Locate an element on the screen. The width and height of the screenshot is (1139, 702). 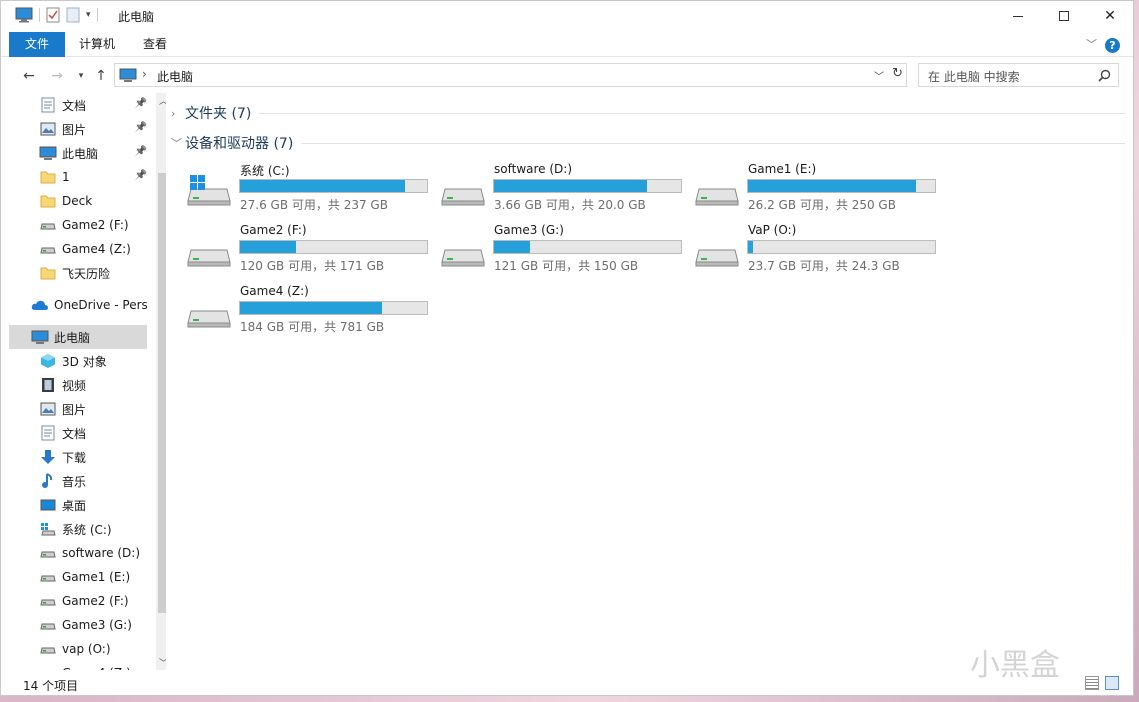
sidebar-item: 1 📌 is located at coordinates (78, 177).